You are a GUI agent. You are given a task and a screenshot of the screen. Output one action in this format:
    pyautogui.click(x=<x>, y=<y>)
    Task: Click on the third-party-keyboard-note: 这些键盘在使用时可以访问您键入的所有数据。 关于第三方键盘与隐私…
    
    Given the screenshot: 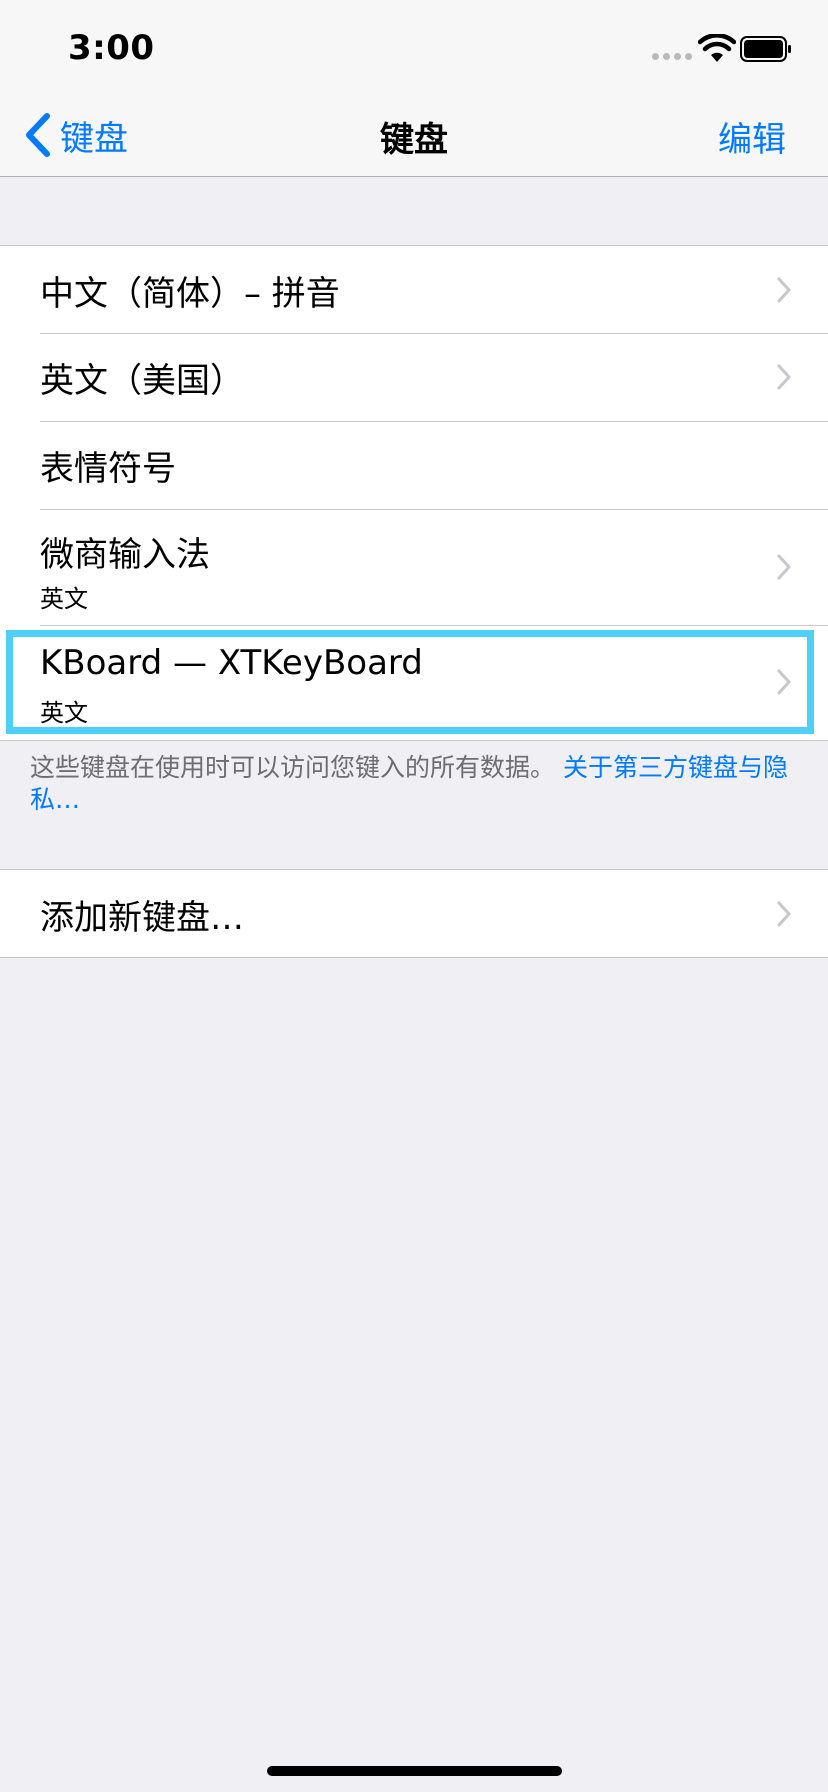 What is the action you would take?
    pyautogui.click(x=415, y=784)
    